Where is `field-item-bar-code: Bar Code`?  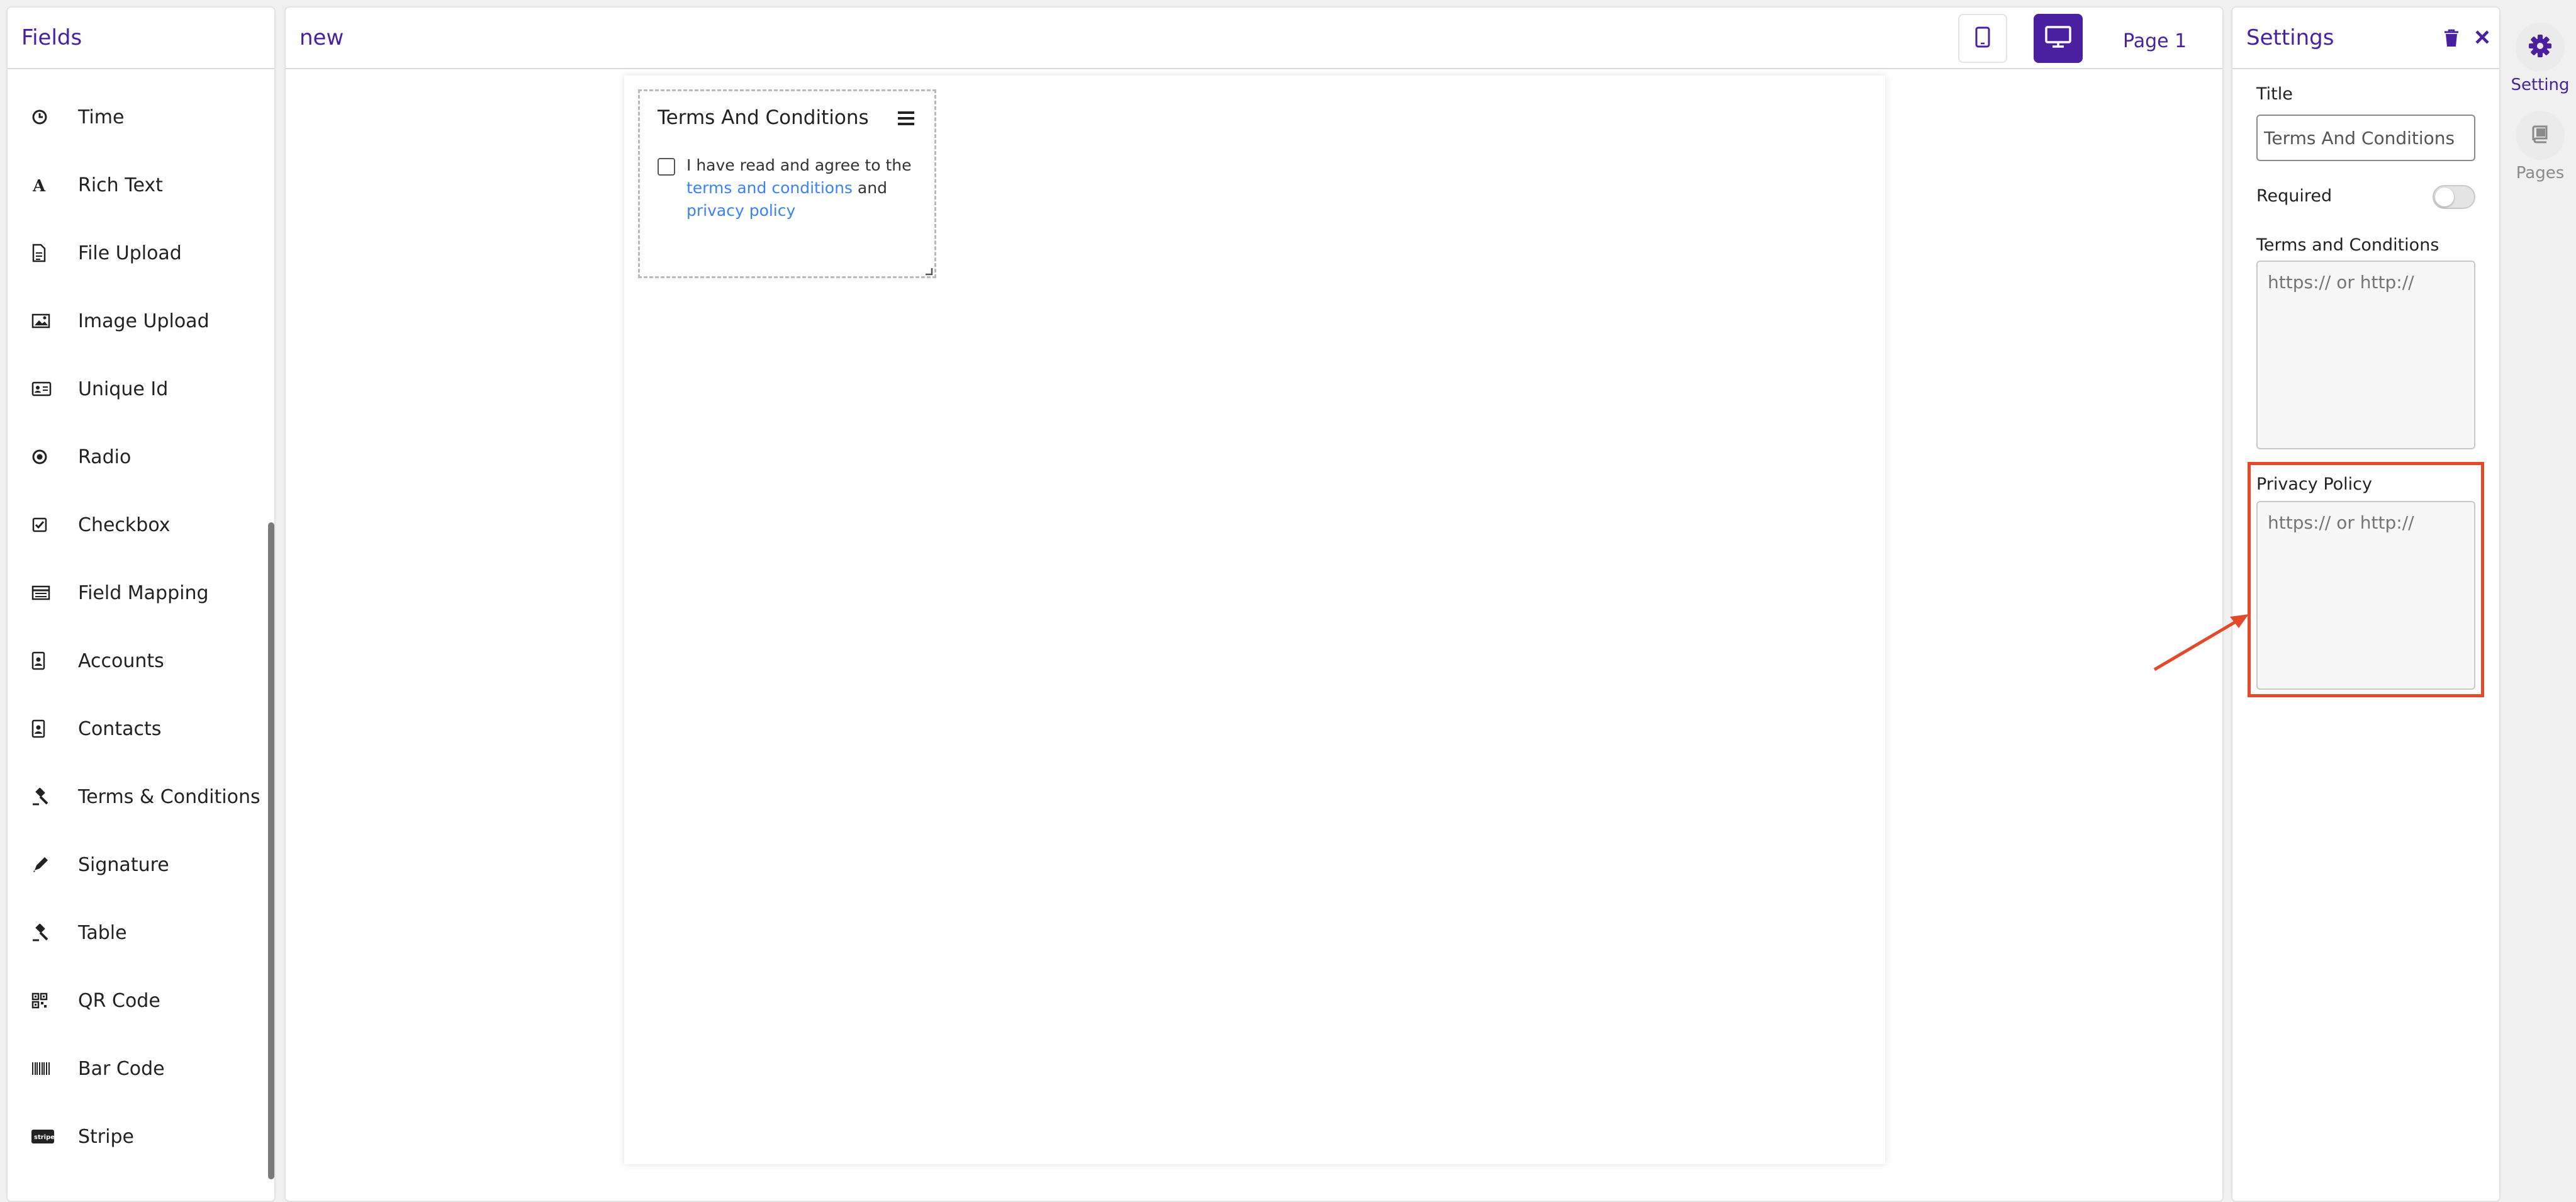
field-item-bar-code: Bar Code is located at coordinates (137, 1068).